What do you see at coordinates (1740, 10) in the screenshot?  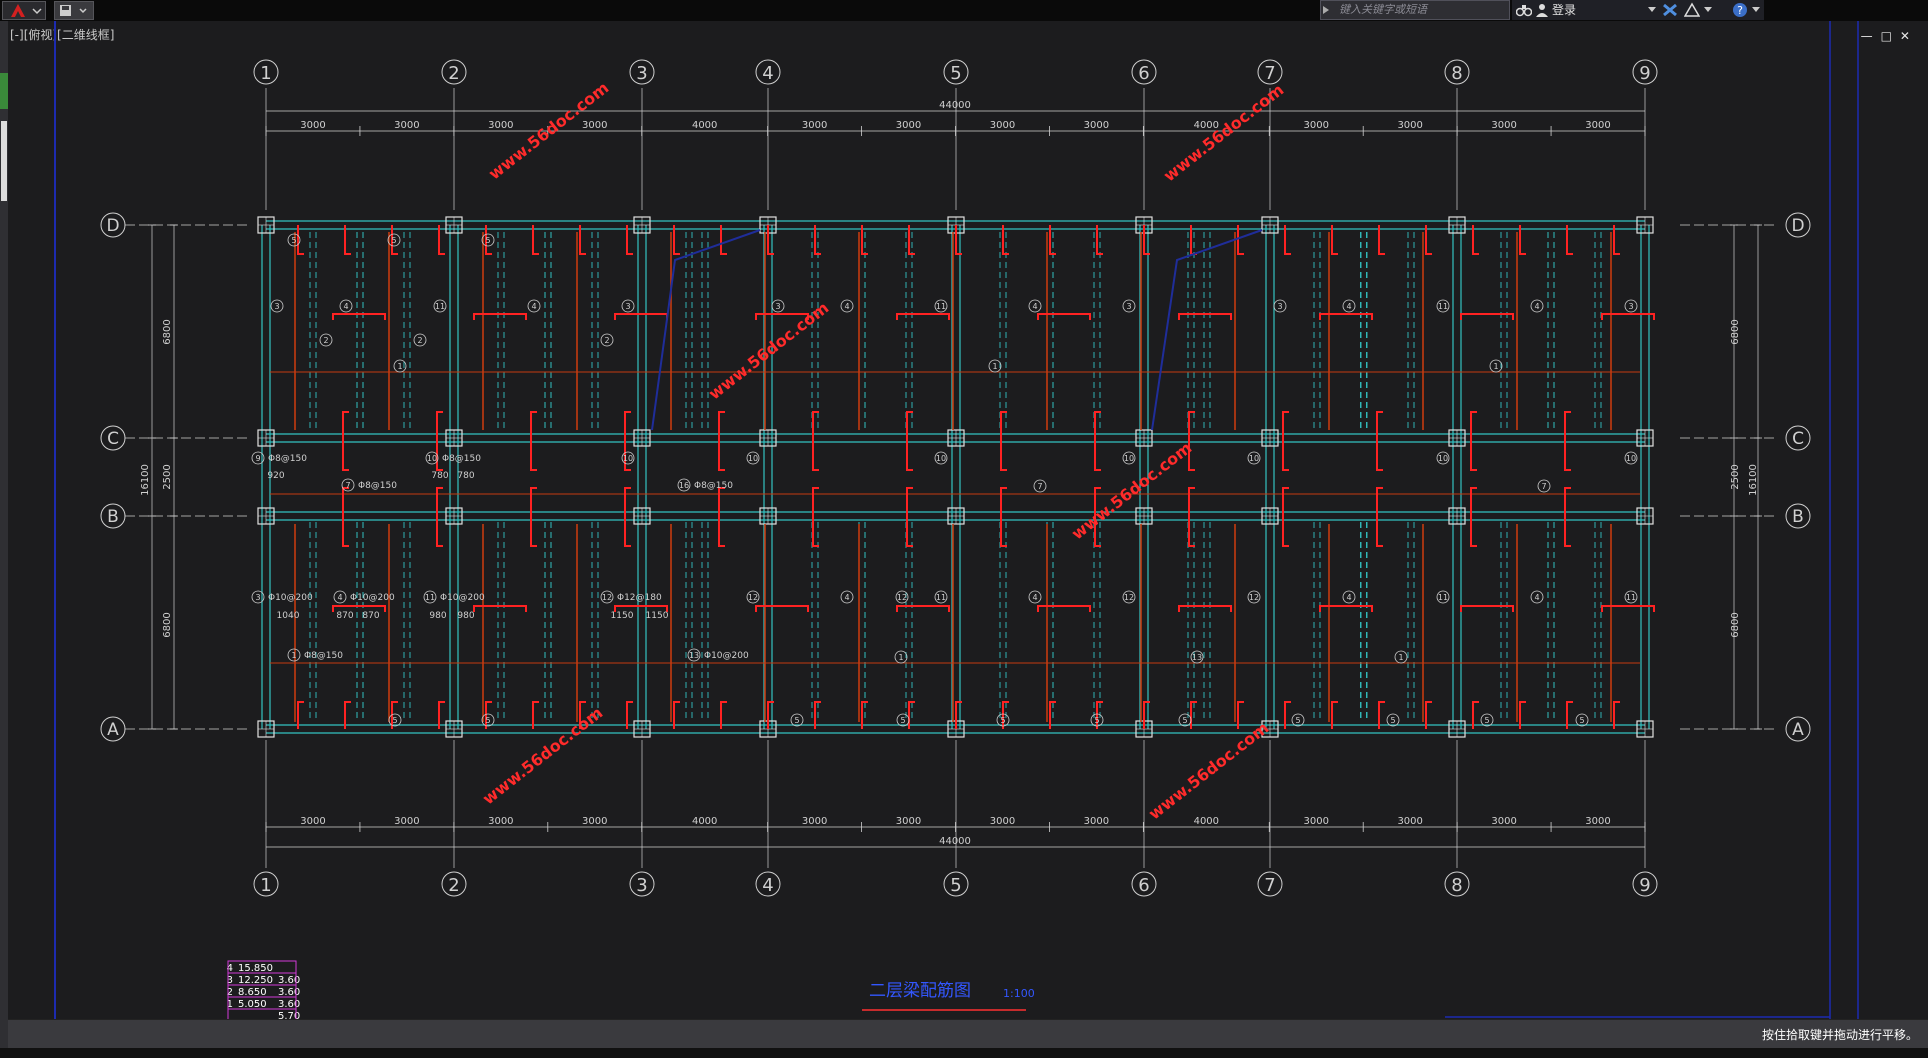 I see `help-icon: ?` at bounding box center [1740, 10].